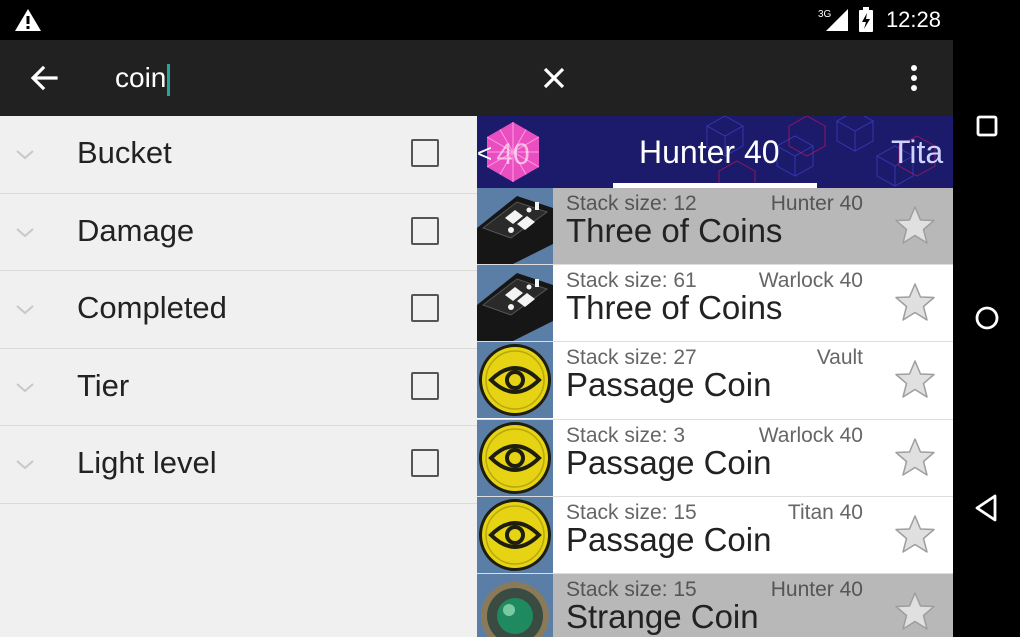  I want to click on recents-icon, so click(987, 126).